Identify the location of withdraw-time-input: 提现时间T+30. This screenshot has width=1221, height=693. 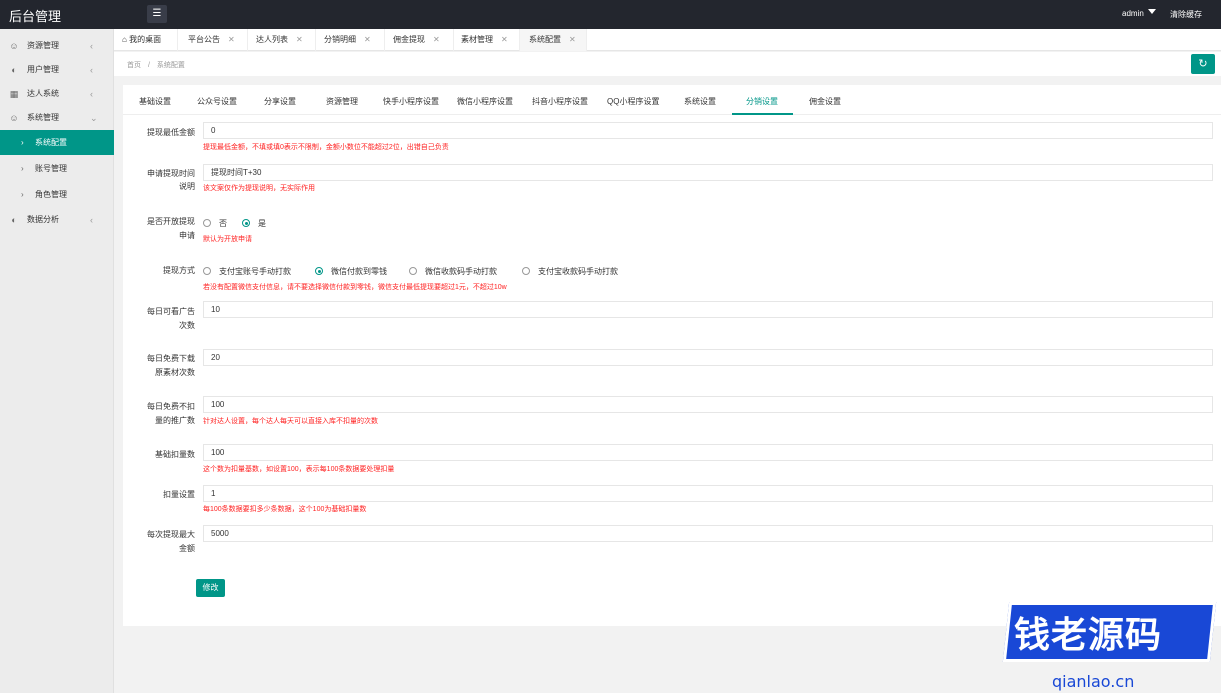
(708, 172).